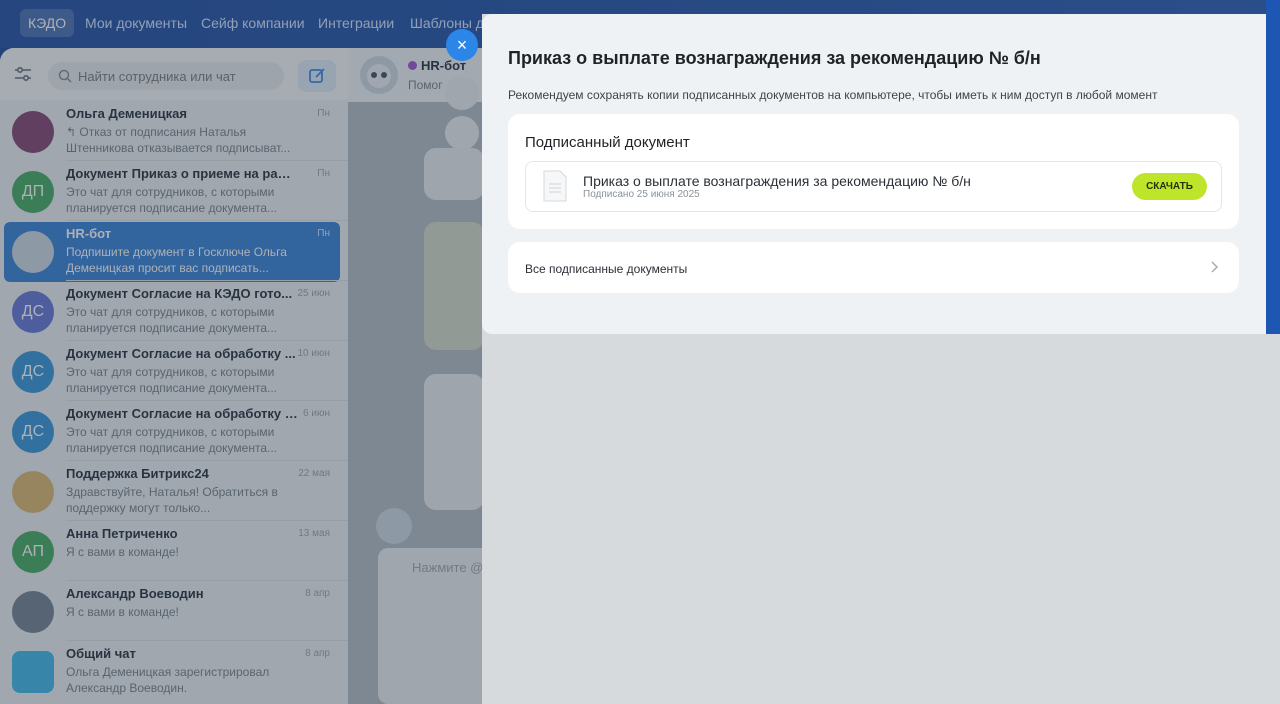  Describe the element at coordinates (1215, 267) in the screenshot. I see `chevron-right-icon` at that location.